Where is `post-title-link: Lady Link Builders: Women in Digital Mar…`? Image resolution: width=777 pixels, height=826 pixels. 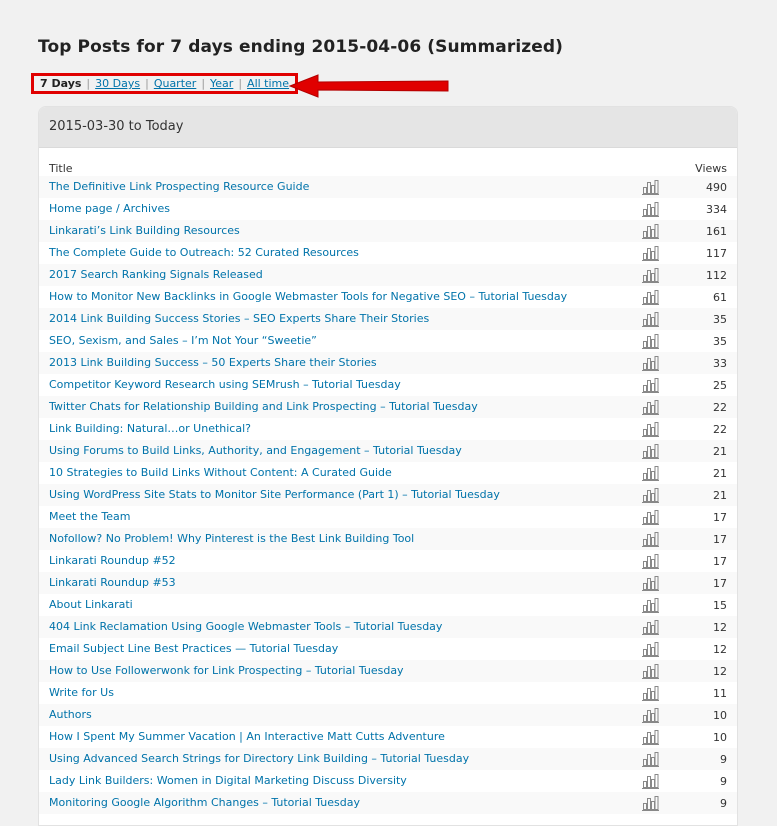 post-title-link: Lady Link Builders: Women in Digital Mar… is located at coordinates (228, 780).